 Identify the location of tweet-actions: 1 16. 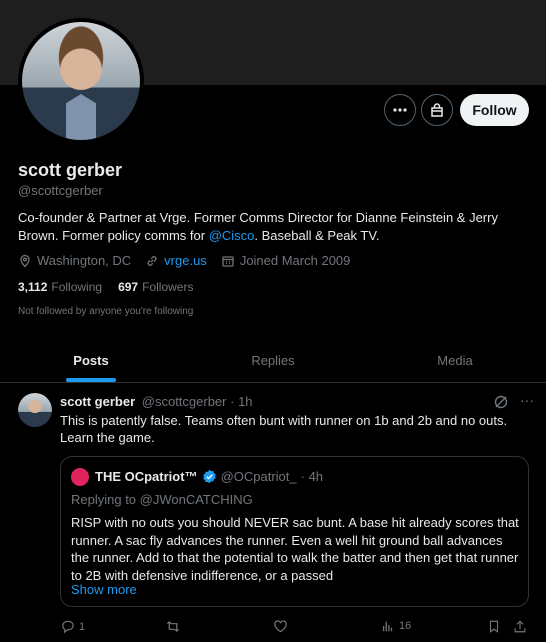
(295, 628).